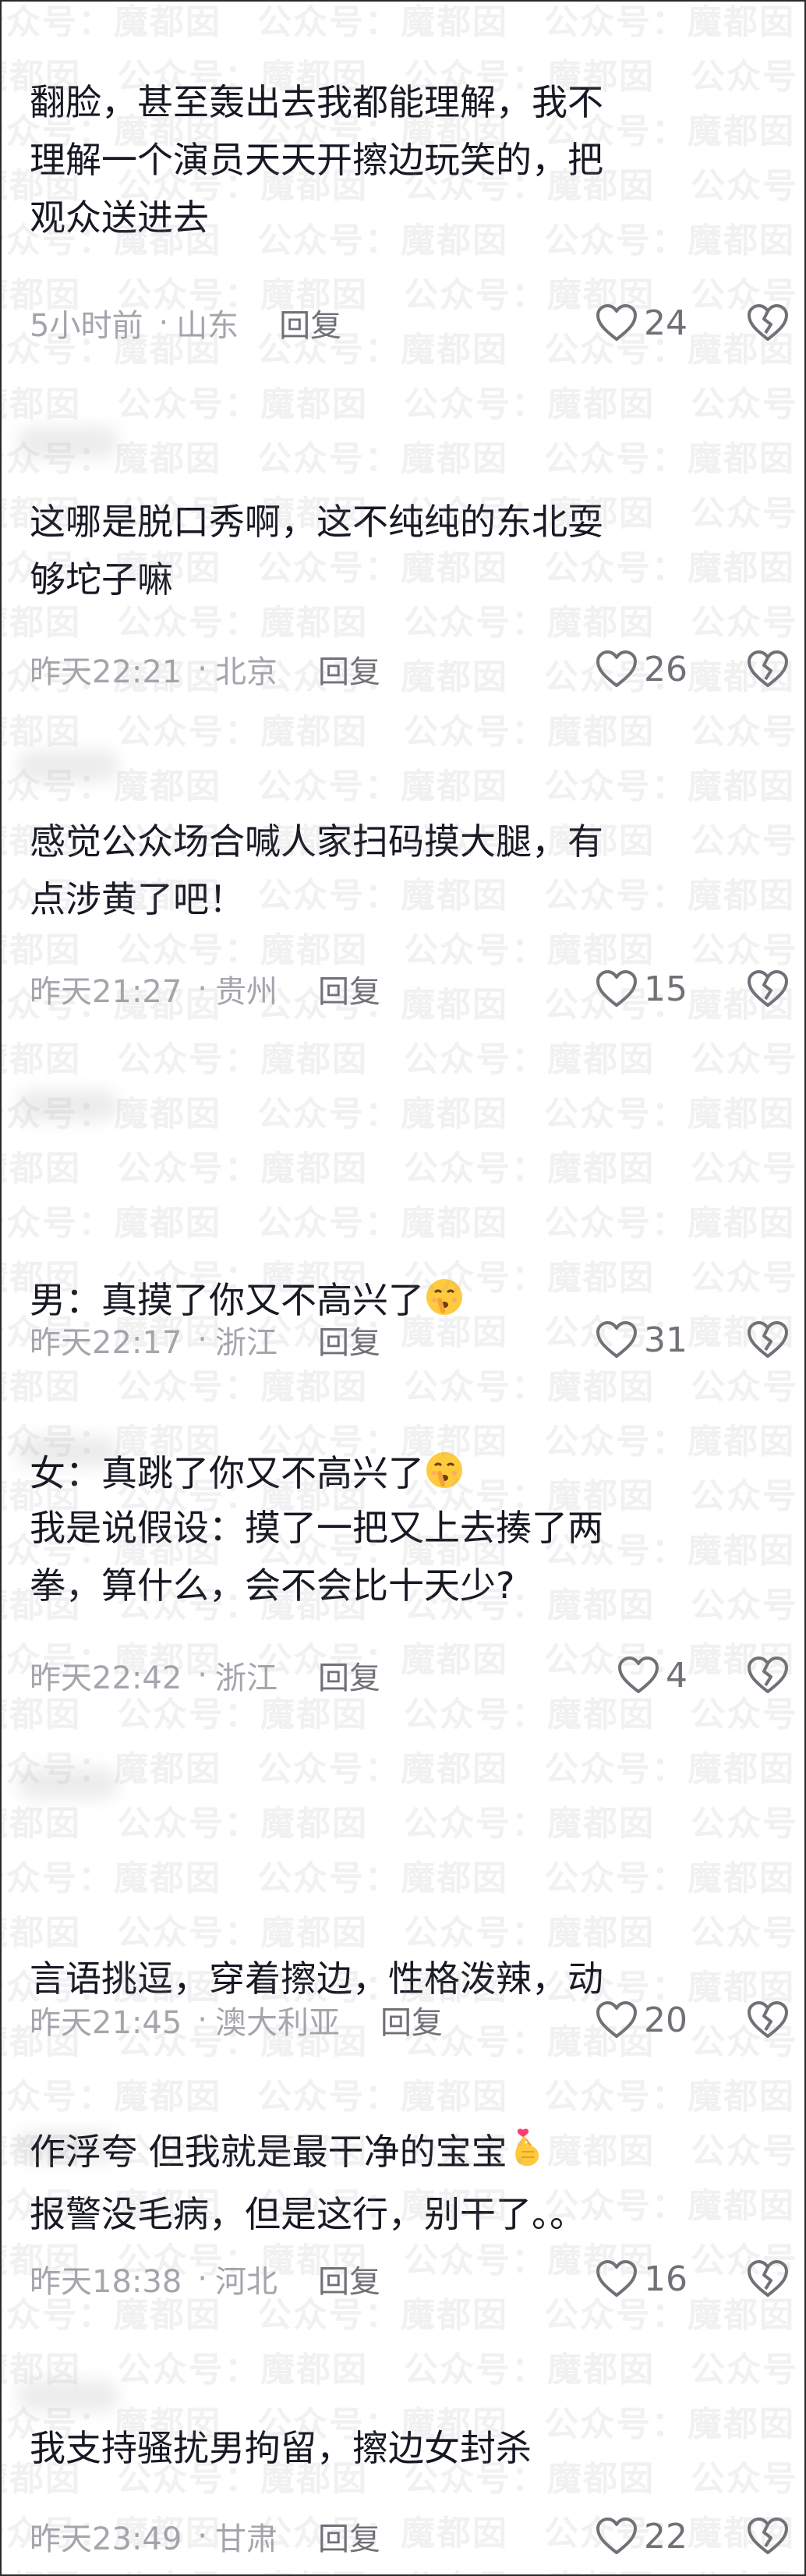 This screenshot has height=2576, width=806. I want to click on comment-location: 澳大利亚, so click(277, 2023).